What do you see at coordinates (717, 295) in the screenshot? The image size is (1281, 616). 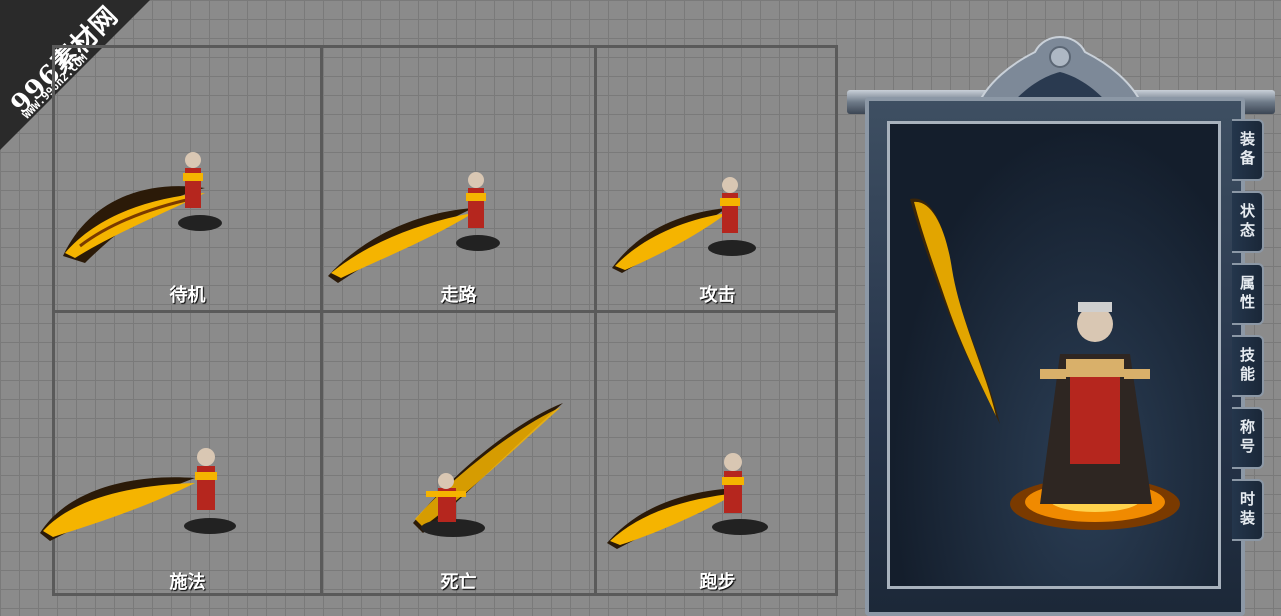 I see `cell-label: 攻击` at bounding box center [717, 295].